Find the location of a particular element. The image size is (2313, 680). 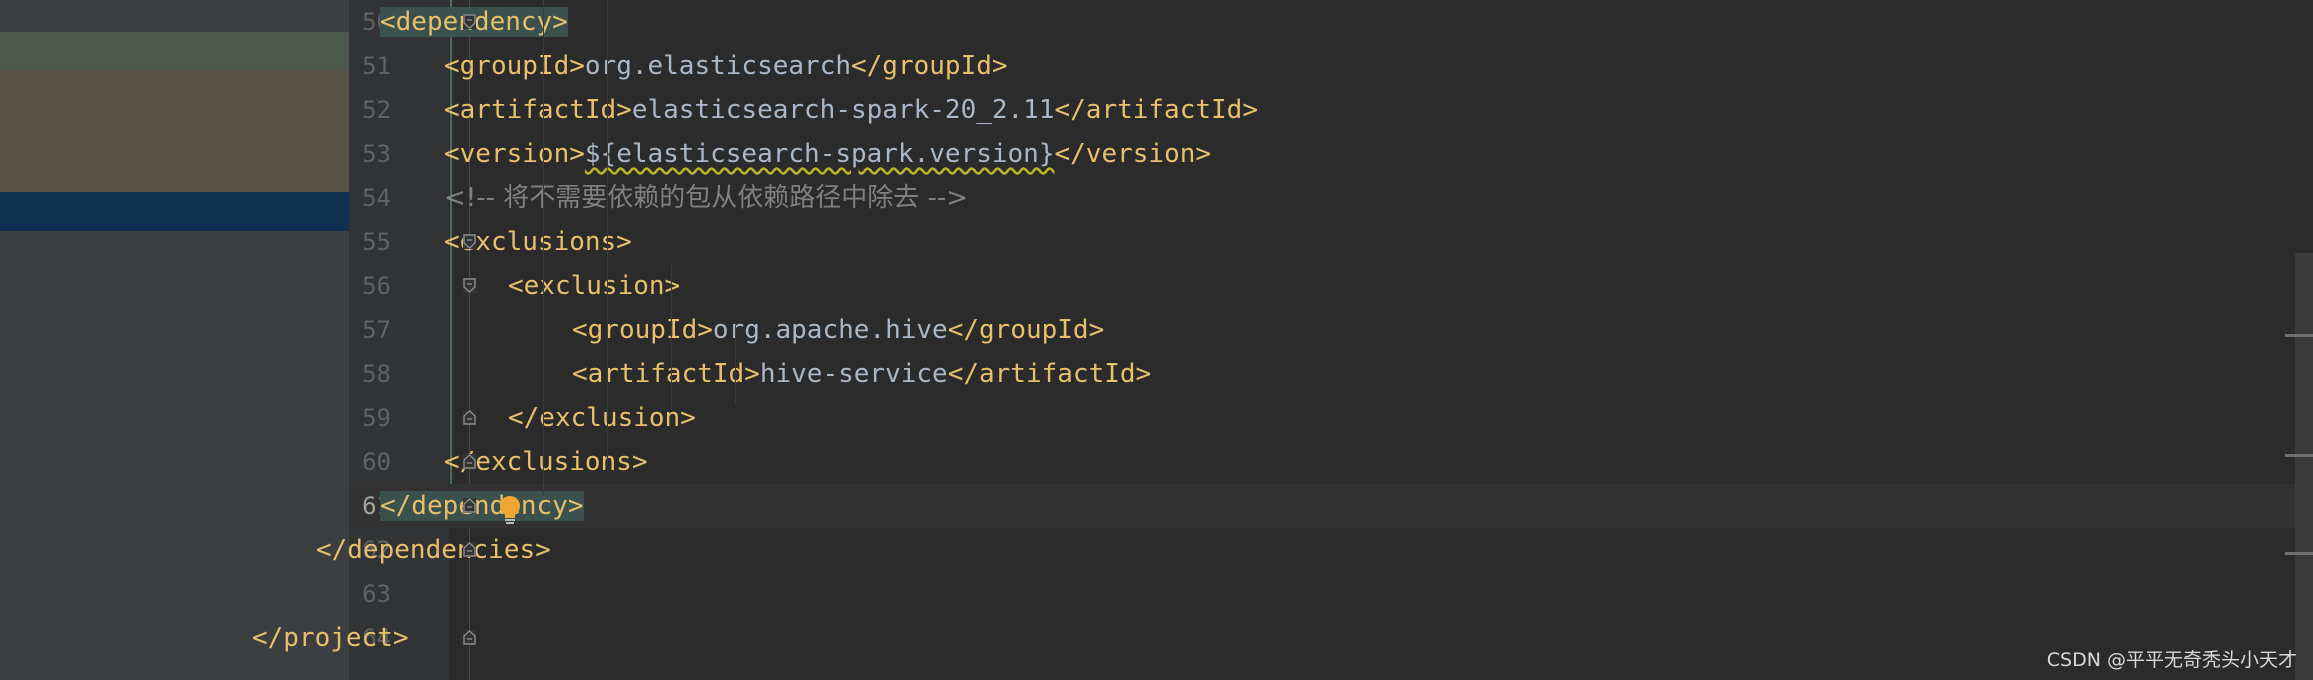

code-text: <groupId>org.apache.hive</groupId> is located at coordinates (838, 330).